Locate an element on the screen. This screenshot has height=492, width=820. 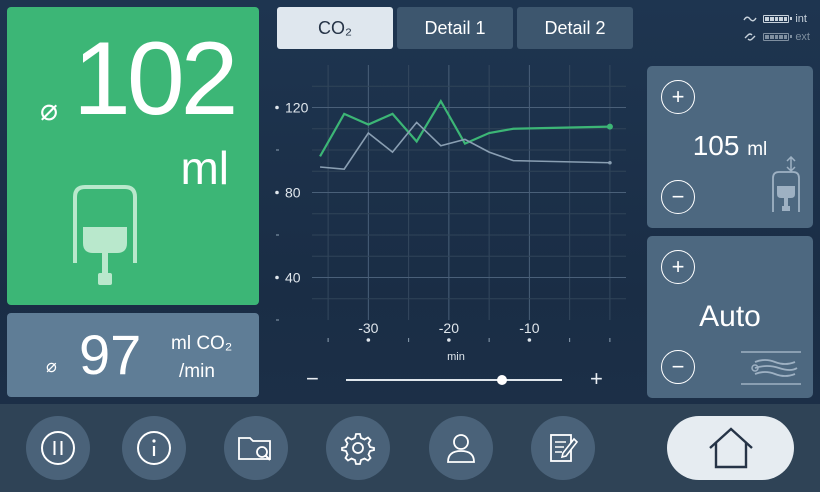
battery-internal-icon is located at coordinates (778, 19).